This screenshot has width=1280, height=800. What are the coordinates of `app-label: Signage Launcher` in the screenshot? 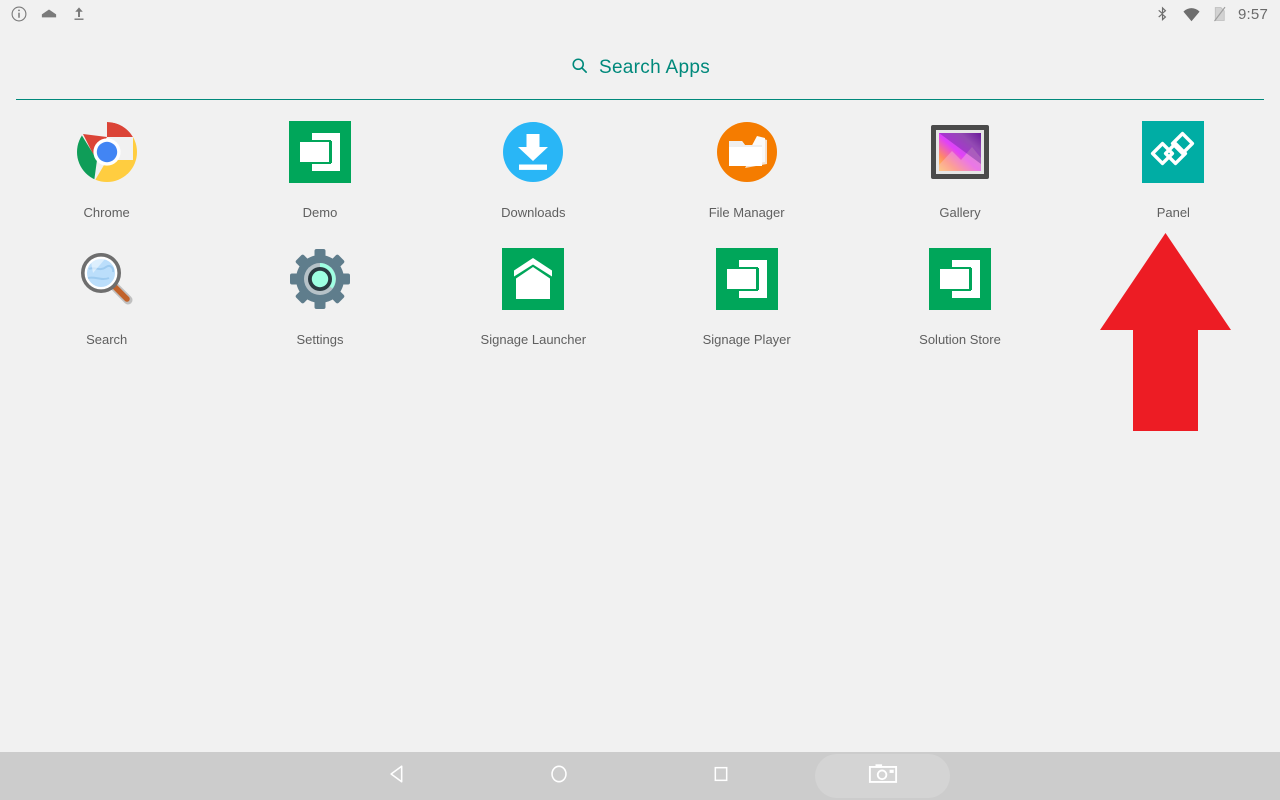 It's located at (533, 339).